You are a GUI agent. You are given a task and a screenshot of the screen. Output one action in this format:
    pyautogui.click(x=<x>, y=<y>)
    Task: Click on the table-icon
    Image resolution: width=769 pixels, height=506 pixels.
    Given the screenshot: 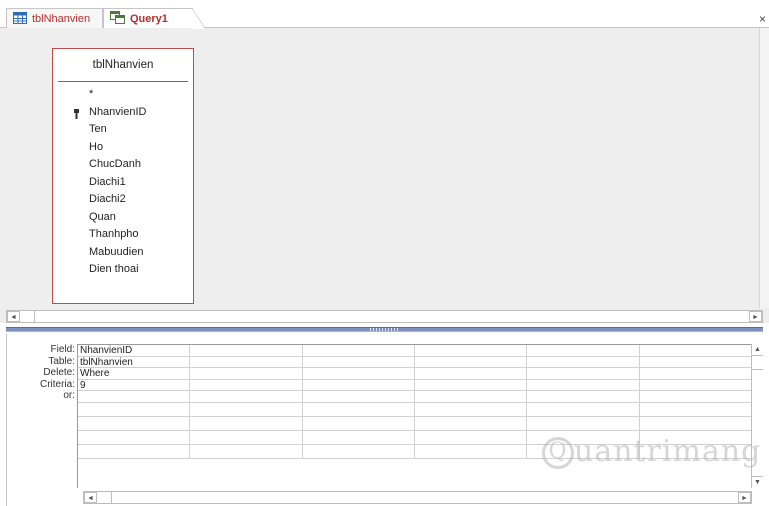 What is the action you would take?
    pyautogui.click(x=20, y=19)
    